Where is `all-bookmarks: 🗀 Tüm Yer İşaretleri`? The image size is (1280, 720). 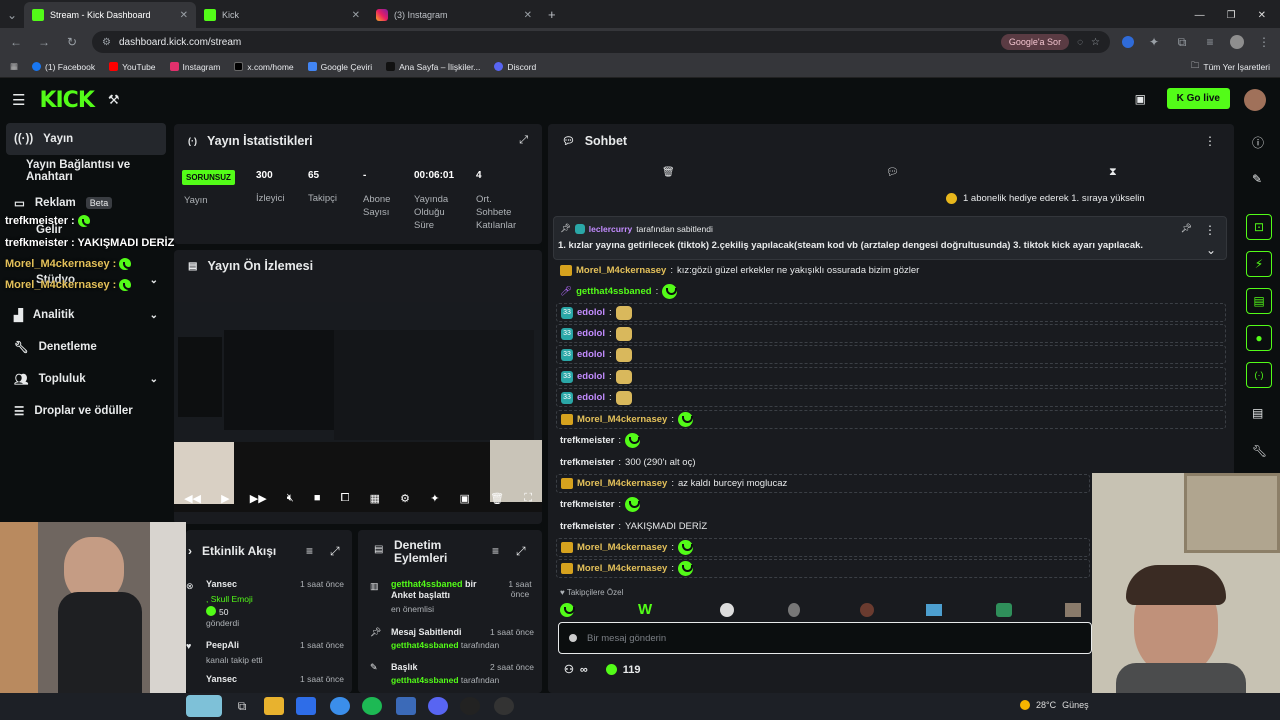 all-bookmarks: 🗀 Tüm Yer İşaretleri is located at coordinates (1230, 67).